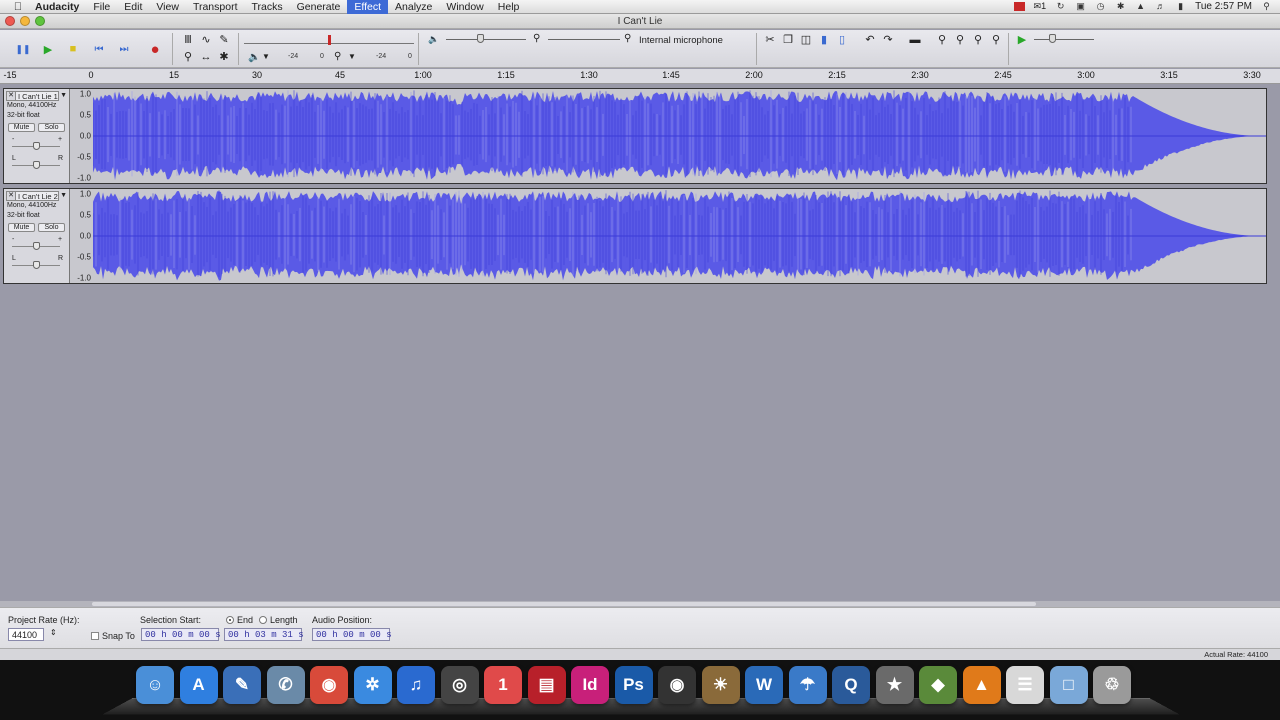 The height and width of the screenshot is (720, 1280). Describe the element at coordinates (1060, 6) in the screenshot. I see `sync-icon: ↻` at that location.